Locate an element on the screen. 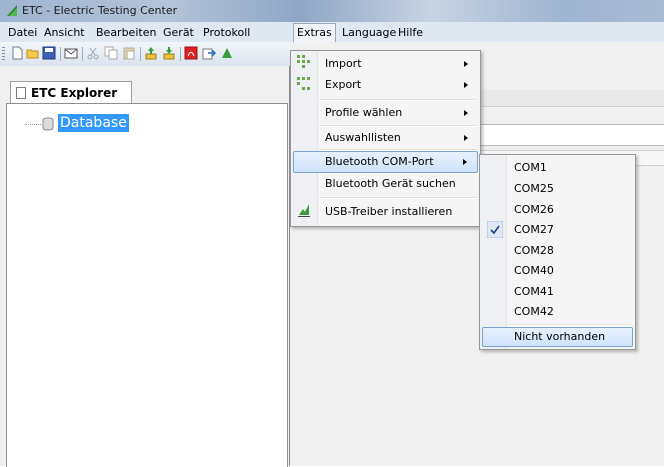 The image size is (664, 467). menu-geraet: Gerät is located at coordinates (178, 32).